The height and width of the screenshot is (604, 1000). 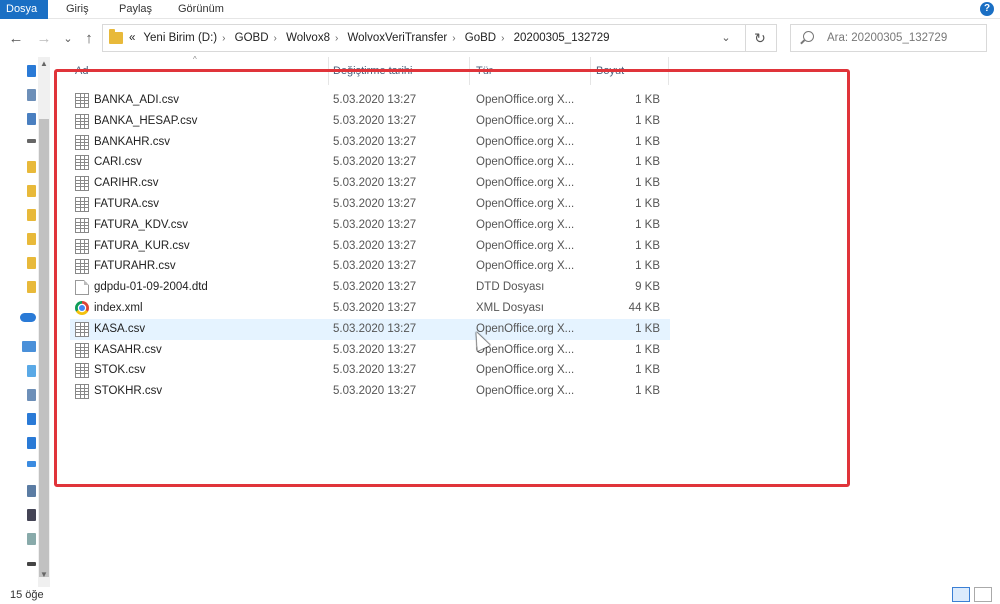 What do you see at coordinates (760, 38) in the screenshot?
I see `refresh-icon: ↻` at bounding box center [760, 38].